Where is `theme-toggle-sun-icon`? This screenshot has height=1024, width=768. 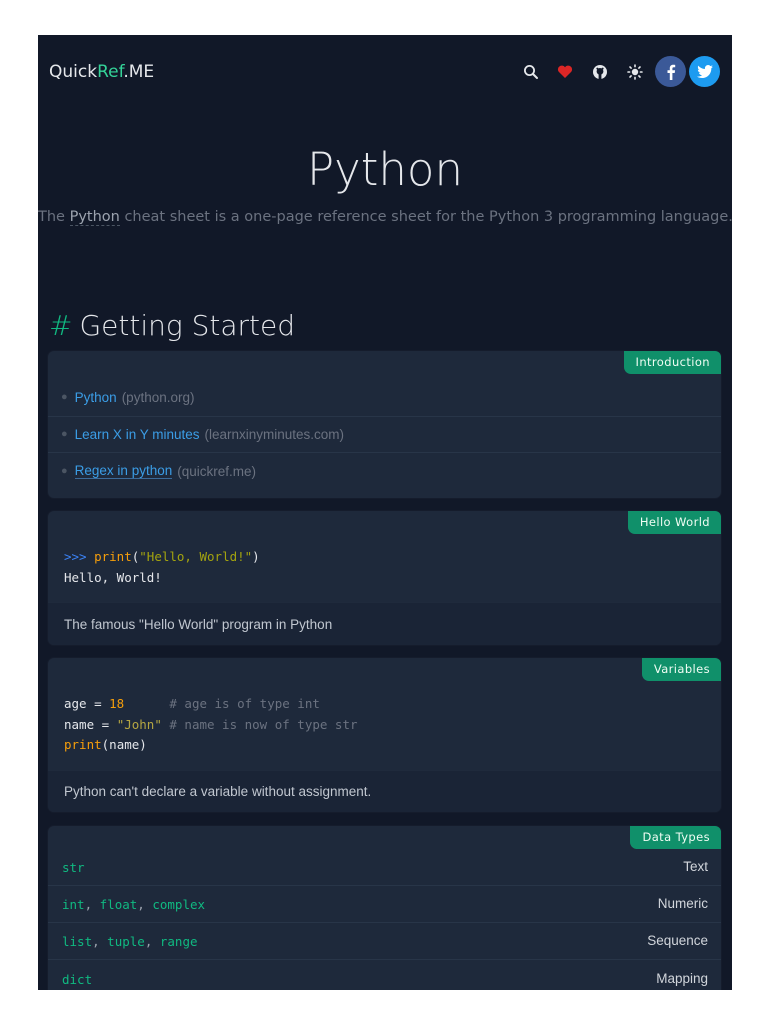 theme-toggle-sun-icon is located at coordinates (635, 72).